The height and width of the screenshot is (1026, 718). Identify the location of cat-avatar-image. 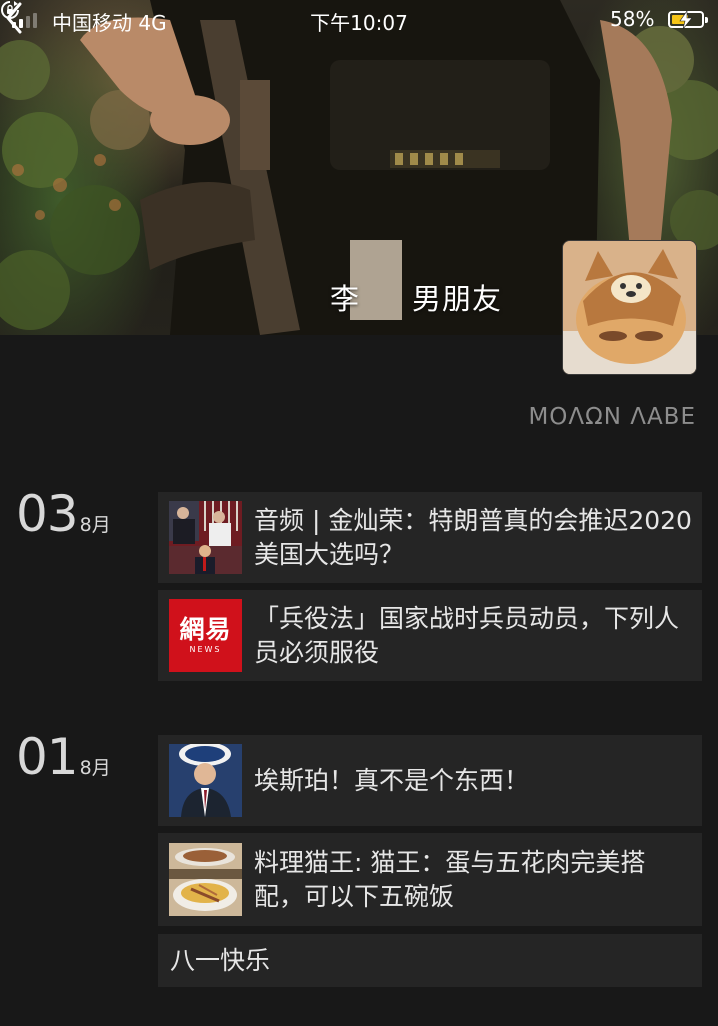
(629, 307).